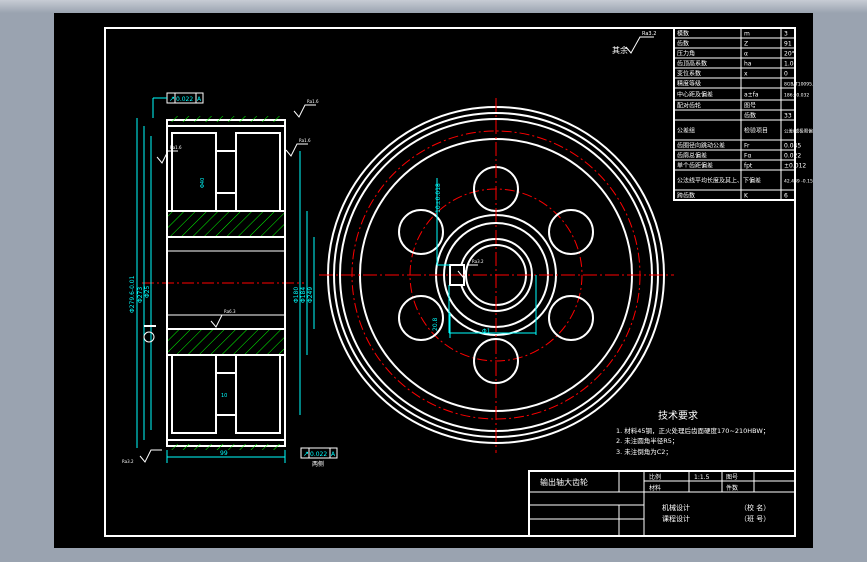  I want to click on param-name: 中心距及偏差, so click(695, 95).